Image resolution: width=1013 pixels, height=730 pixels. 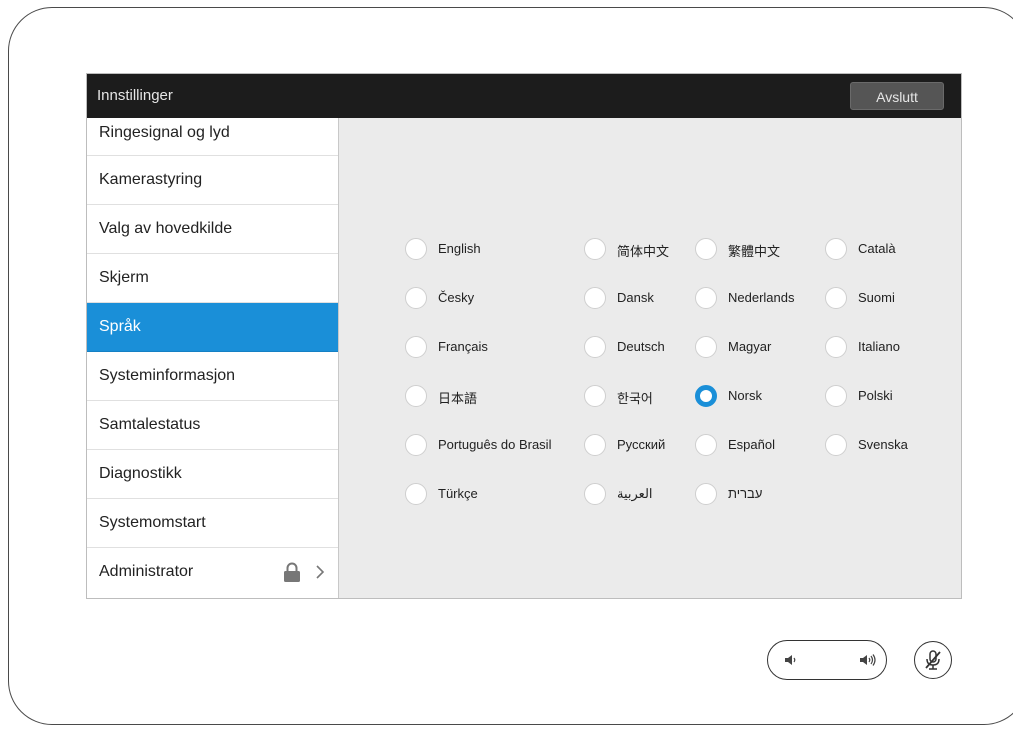 I want to click on language-label: Русский, so click(x=641, y=444).